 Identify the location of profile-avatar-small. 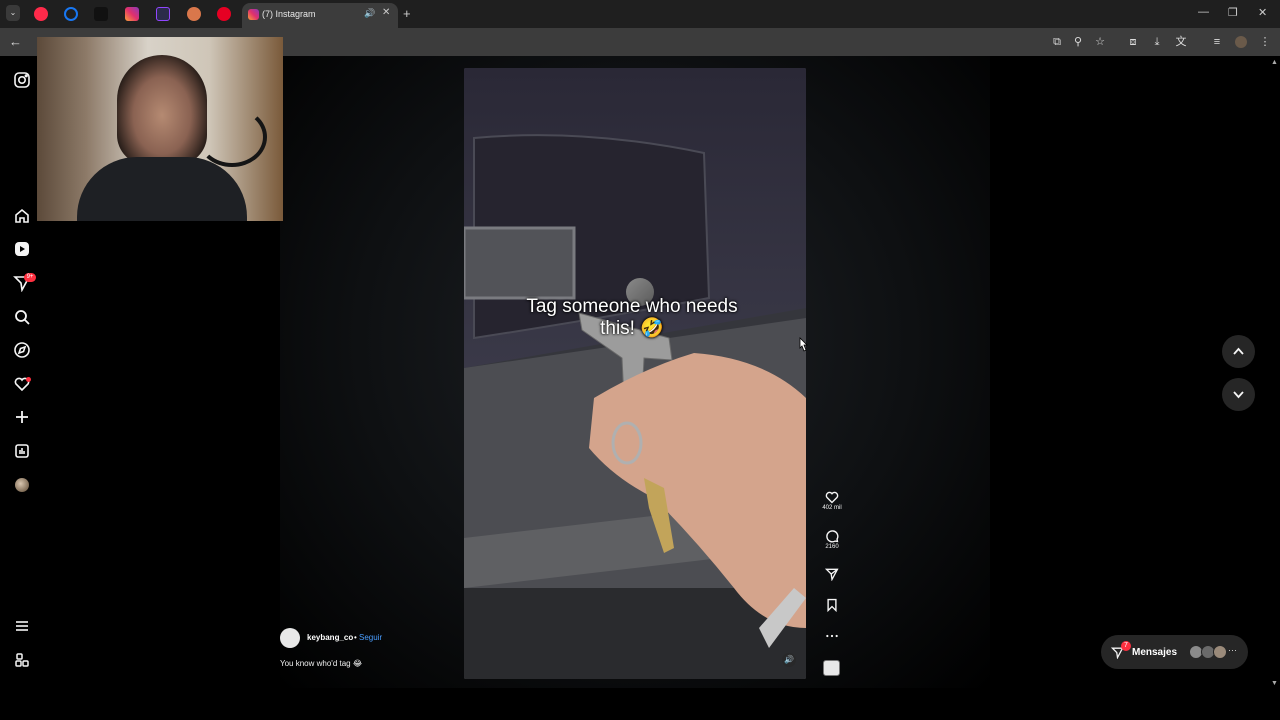
(22, 485).